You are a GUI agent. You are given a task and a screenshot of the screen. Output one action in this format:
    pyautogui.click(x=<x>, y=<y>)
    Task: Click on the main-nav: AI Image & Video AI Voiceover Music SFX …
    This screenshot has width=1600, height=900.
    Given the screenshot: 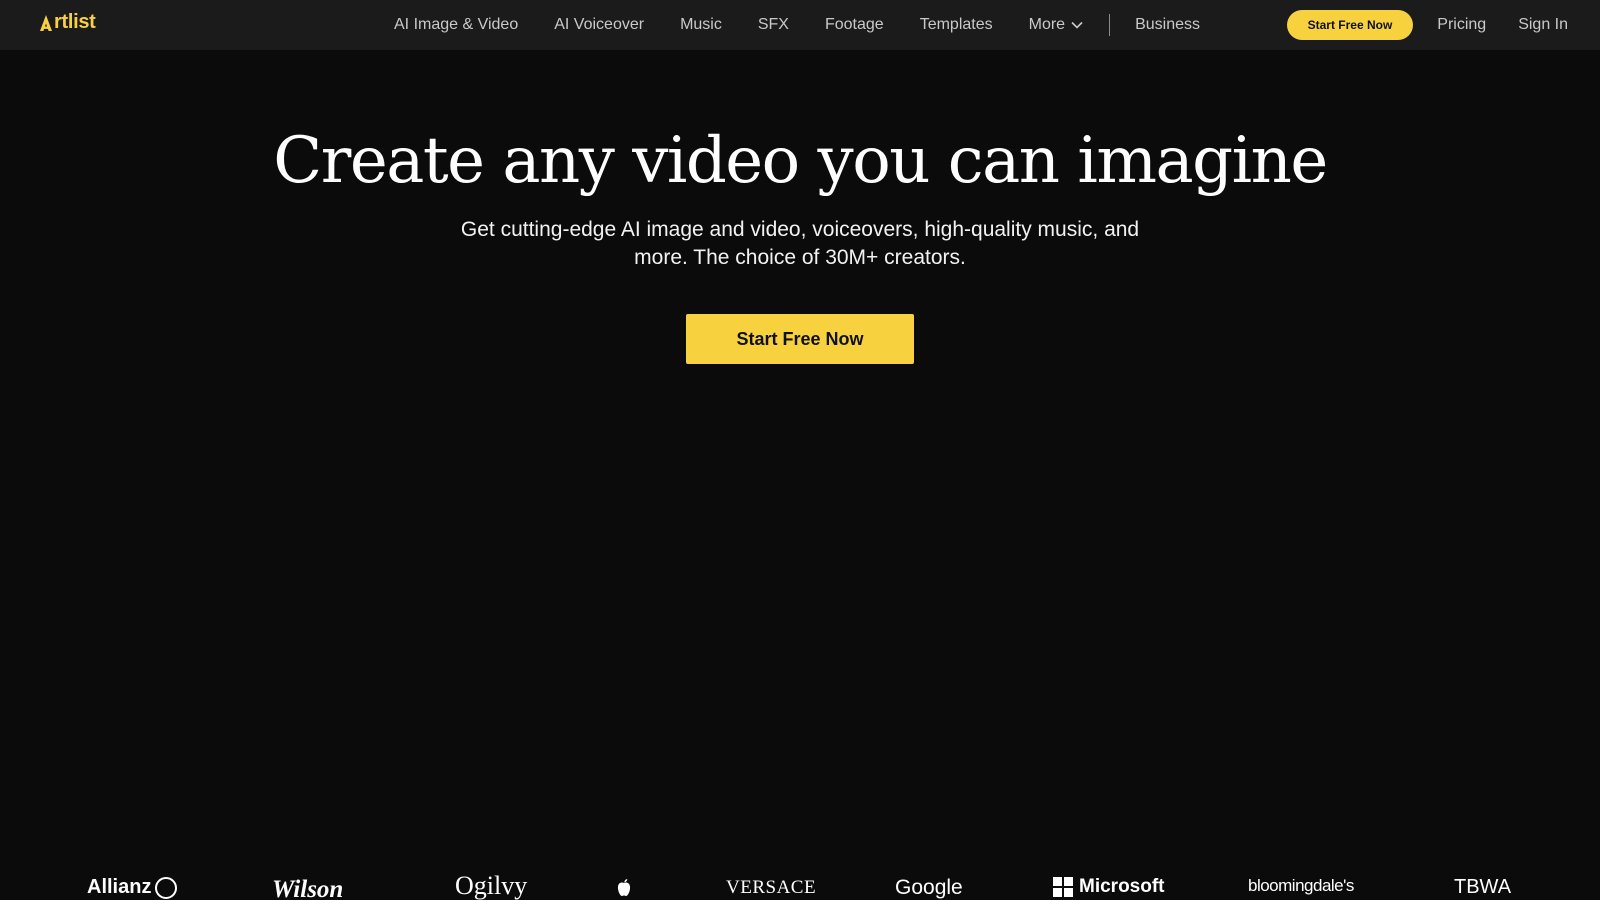 What is the action you would take?
    pyautogui.click(x=815, y=25)
    